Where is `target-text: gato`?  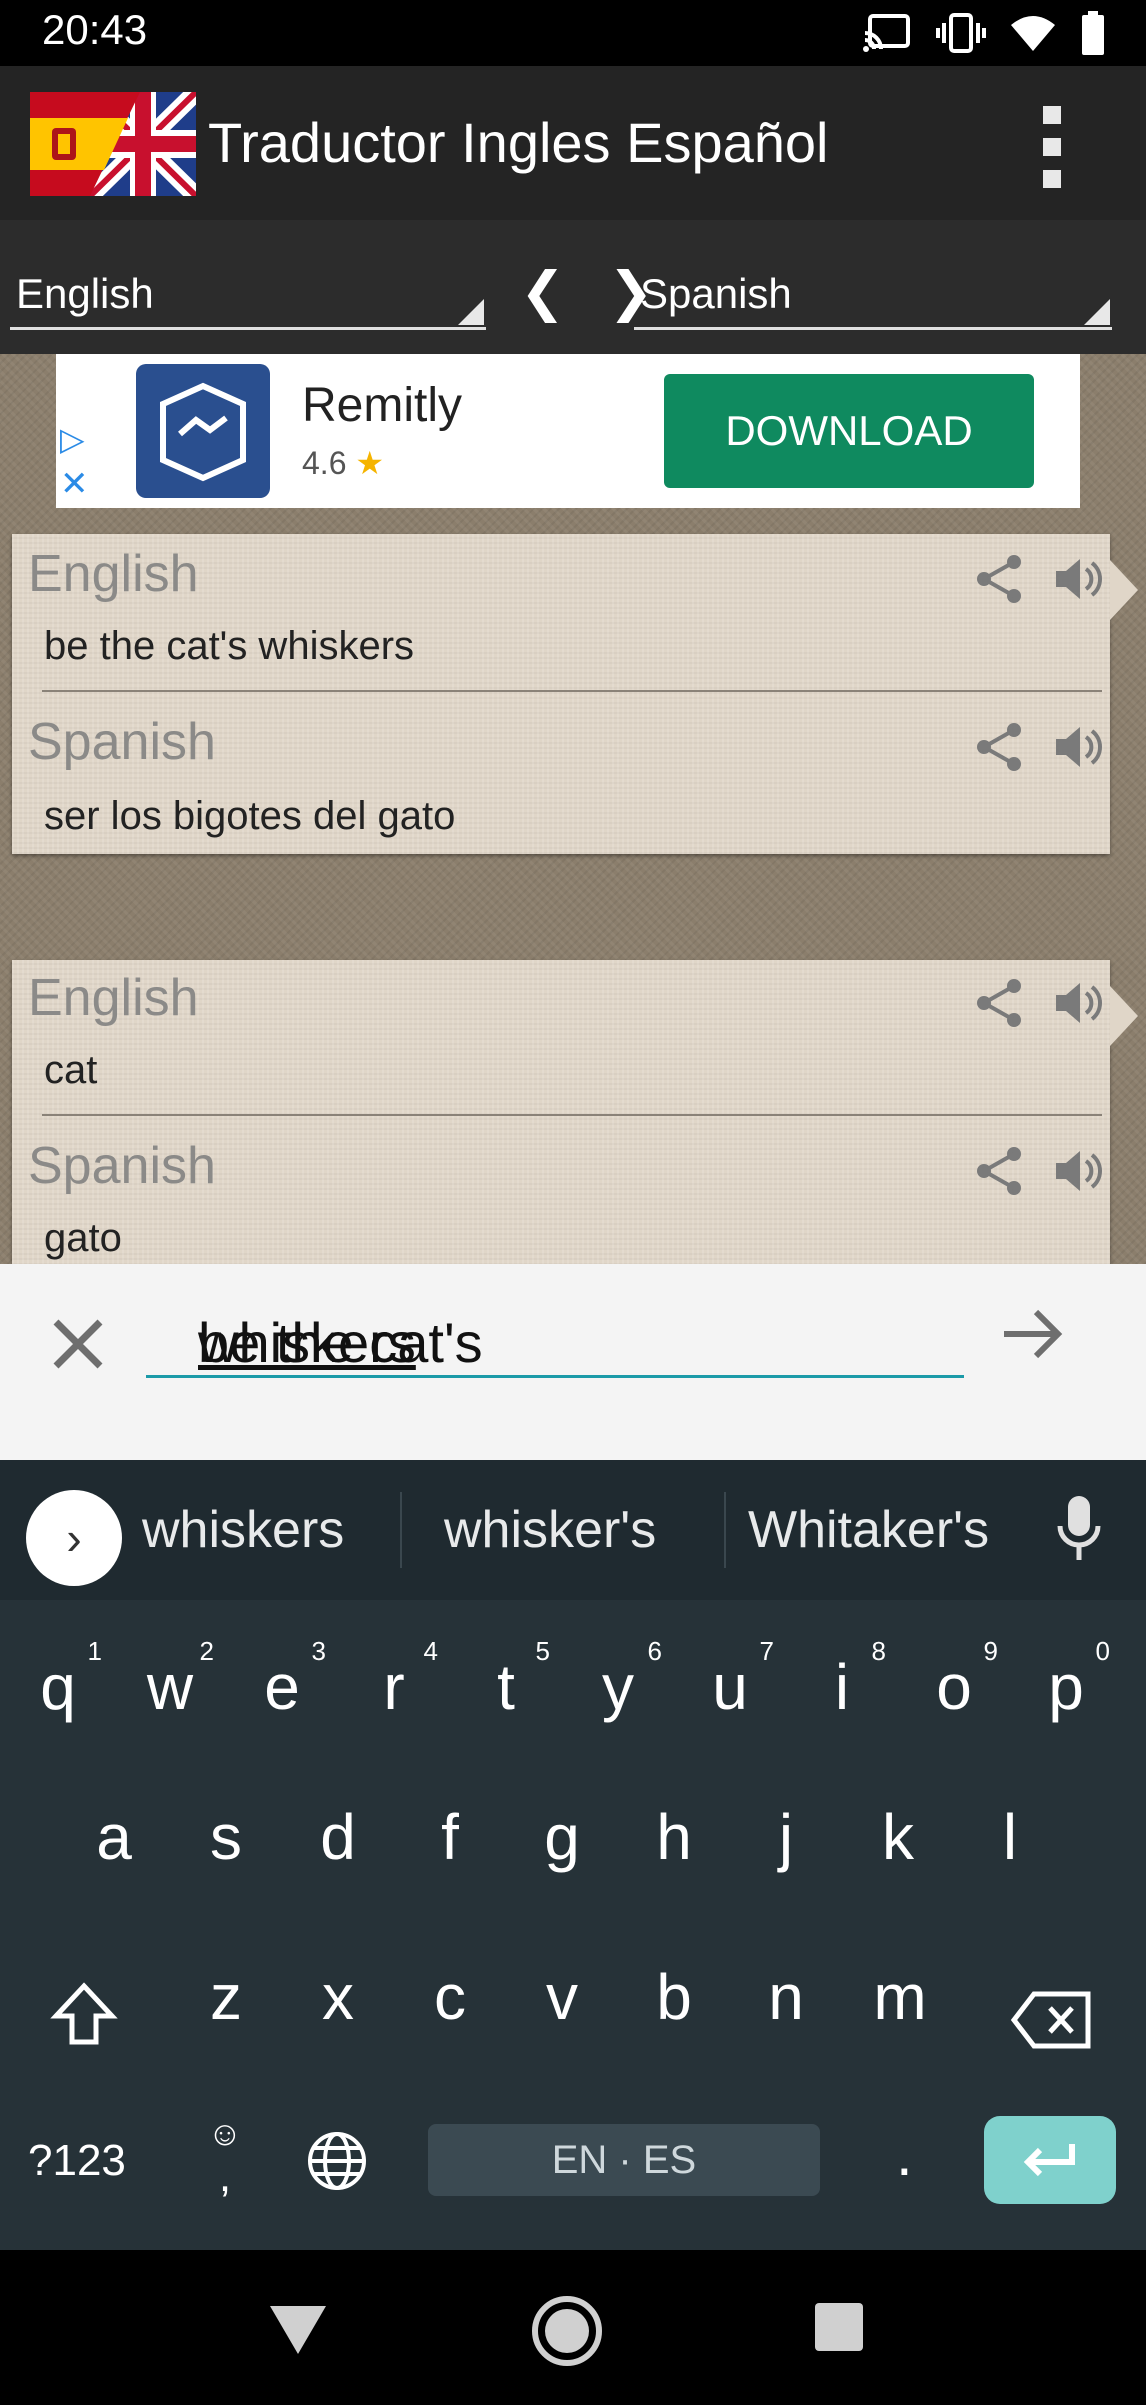
target-text: gato is located at coordinates (83, 1238).